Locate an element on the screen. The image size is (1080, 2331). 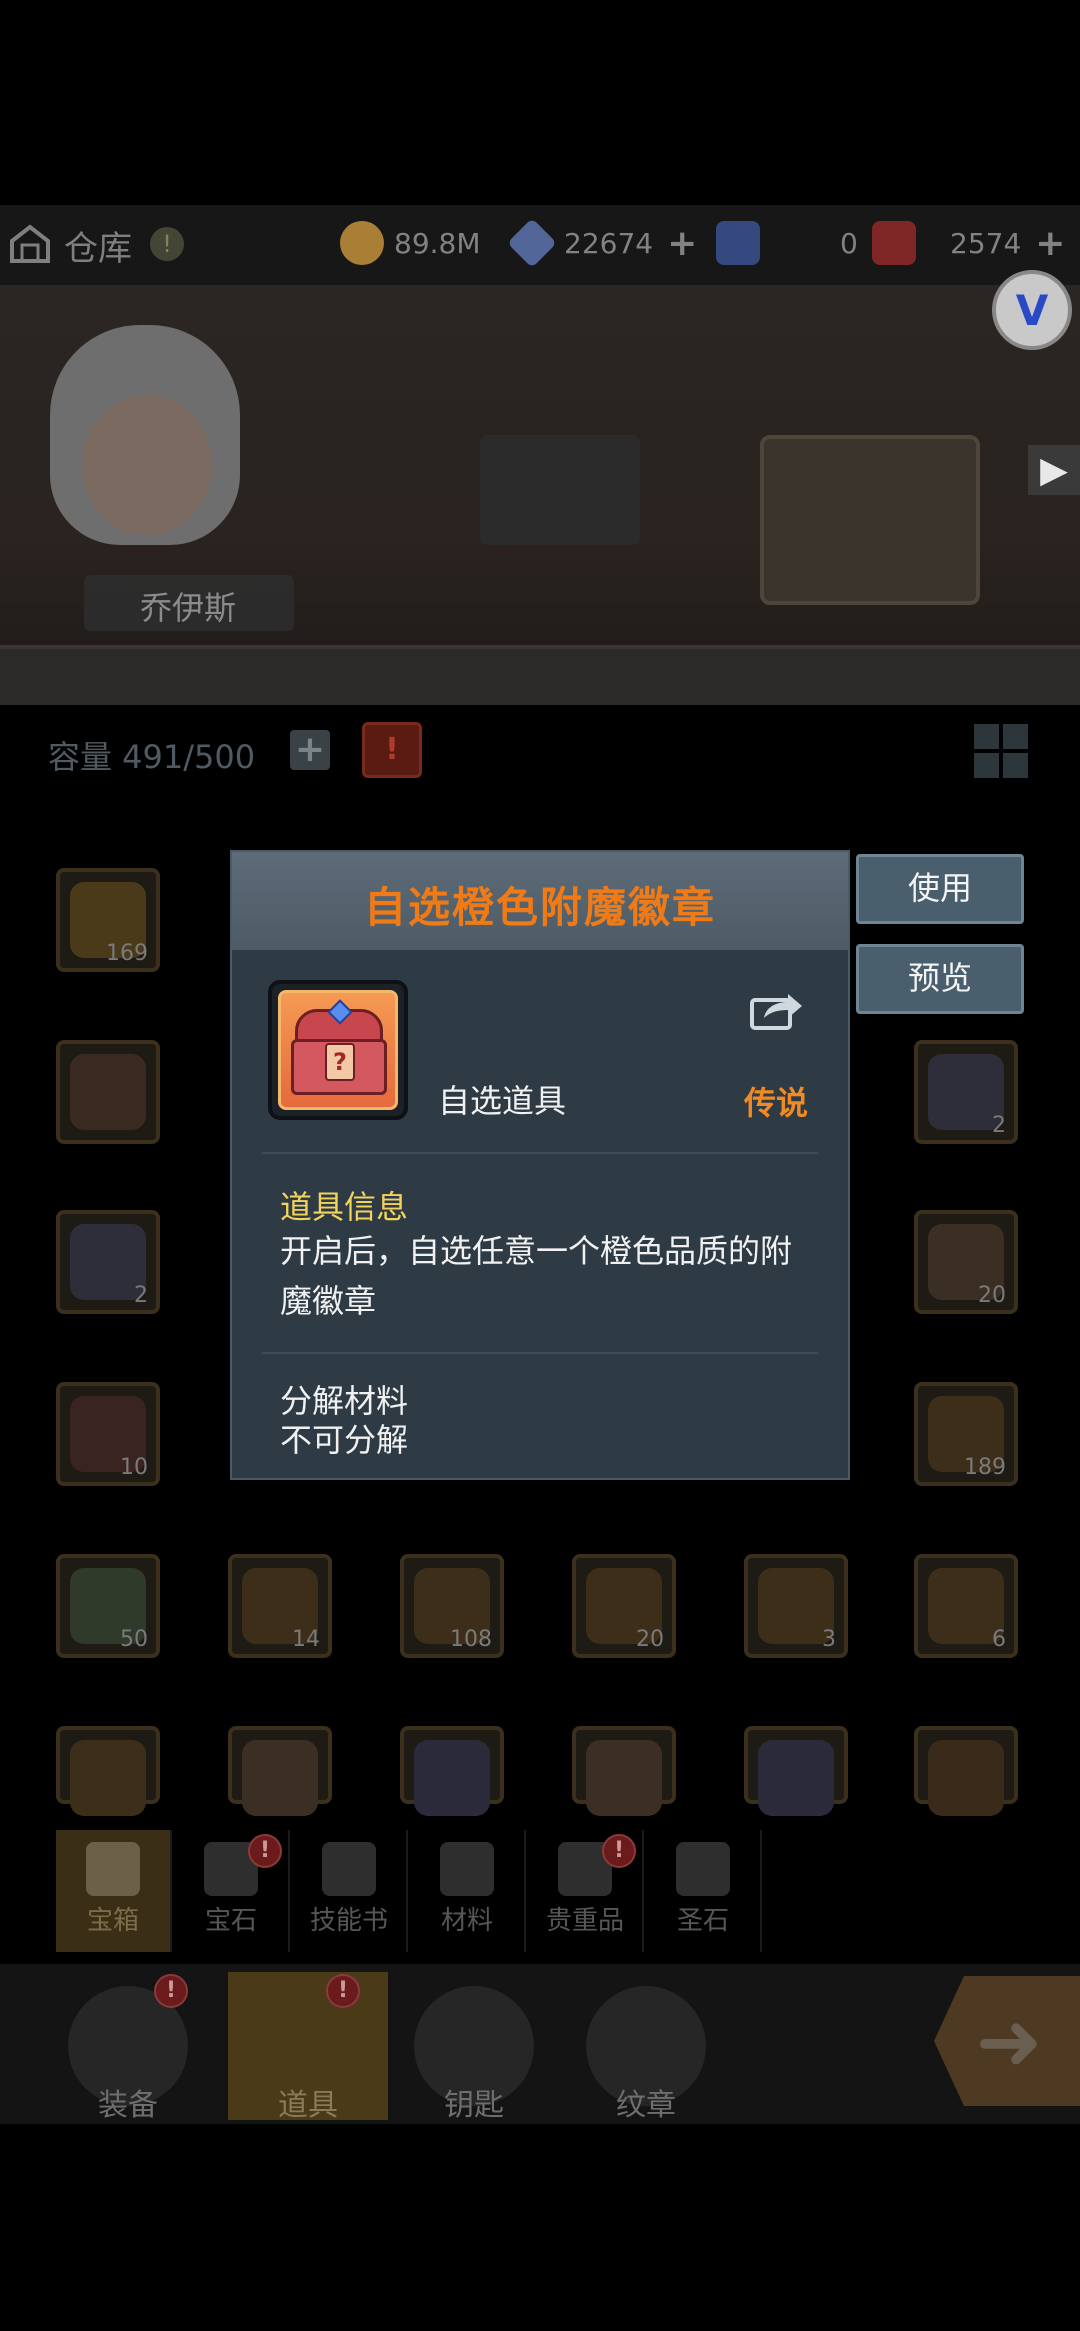
item-slot: 14 is located at coordinates (280, 1606).